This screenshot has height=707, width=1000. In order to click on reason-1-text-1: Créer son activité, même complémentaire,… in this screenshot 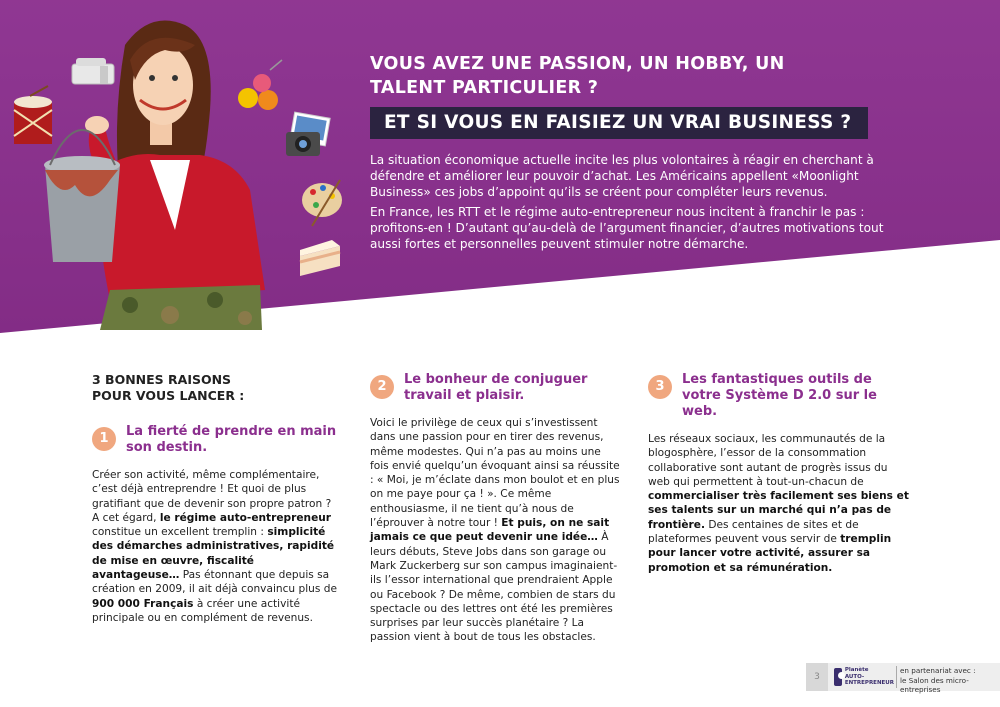, I will do `click(212, 489)`.